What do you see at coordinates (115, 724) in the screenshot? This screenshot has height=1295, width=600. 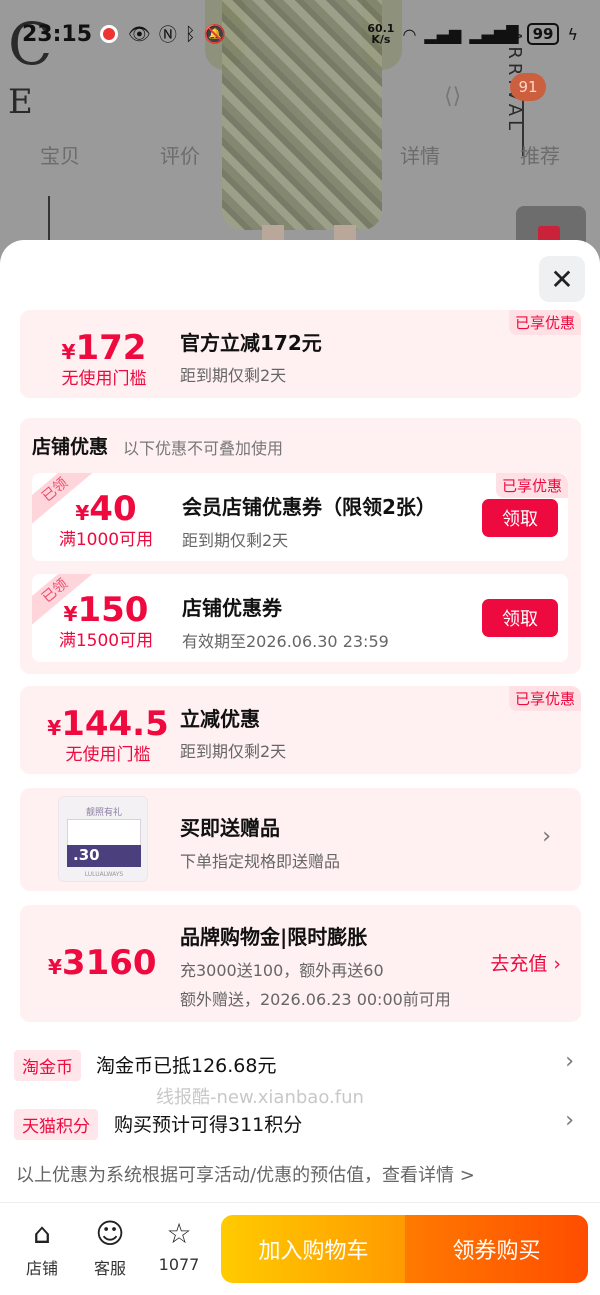 I see `discount-amount: 144.5` at bounding box center [115, 724].